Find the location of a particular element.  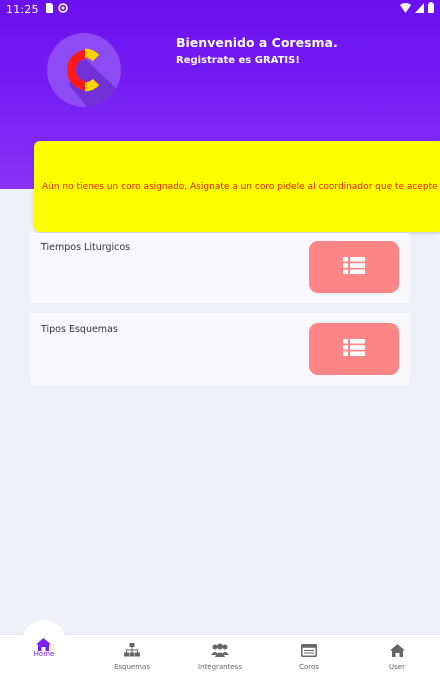

nav-item-esquemas: Esquemas is located at coordinates (132, 655).